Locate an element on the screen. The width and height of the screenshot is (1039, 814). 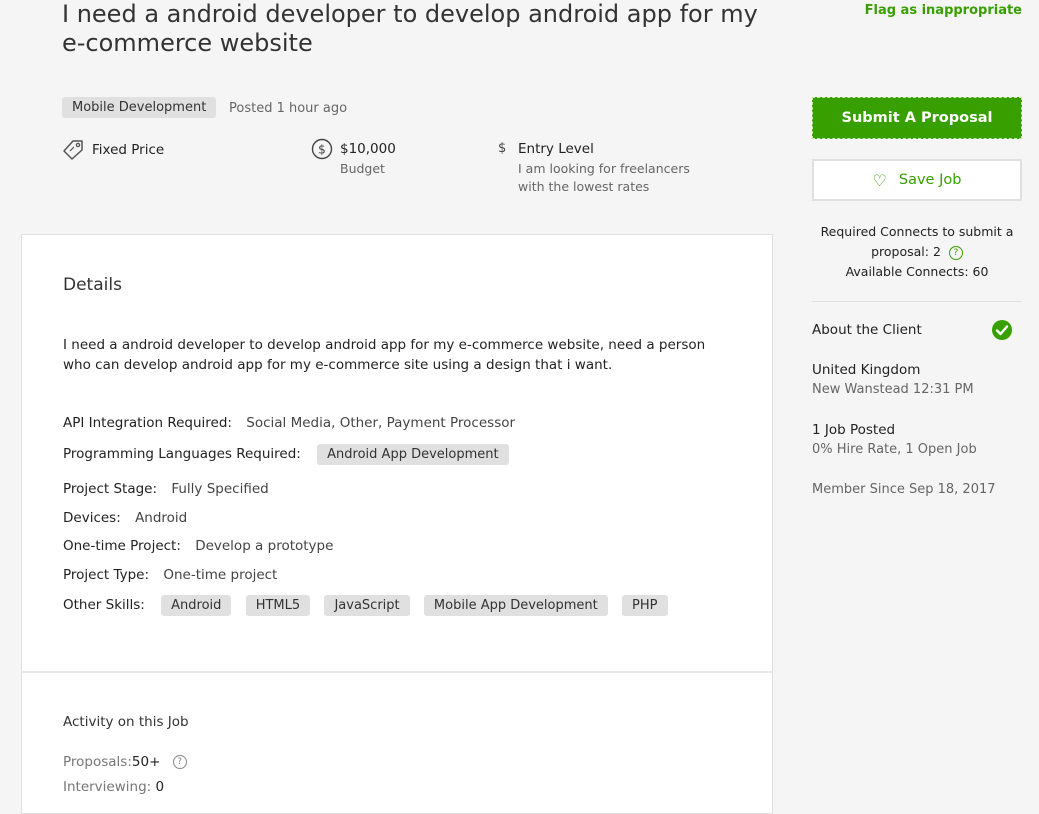
one-time-project-row: One-time Project: Develop a prototype is located at coordinates (198, 546).